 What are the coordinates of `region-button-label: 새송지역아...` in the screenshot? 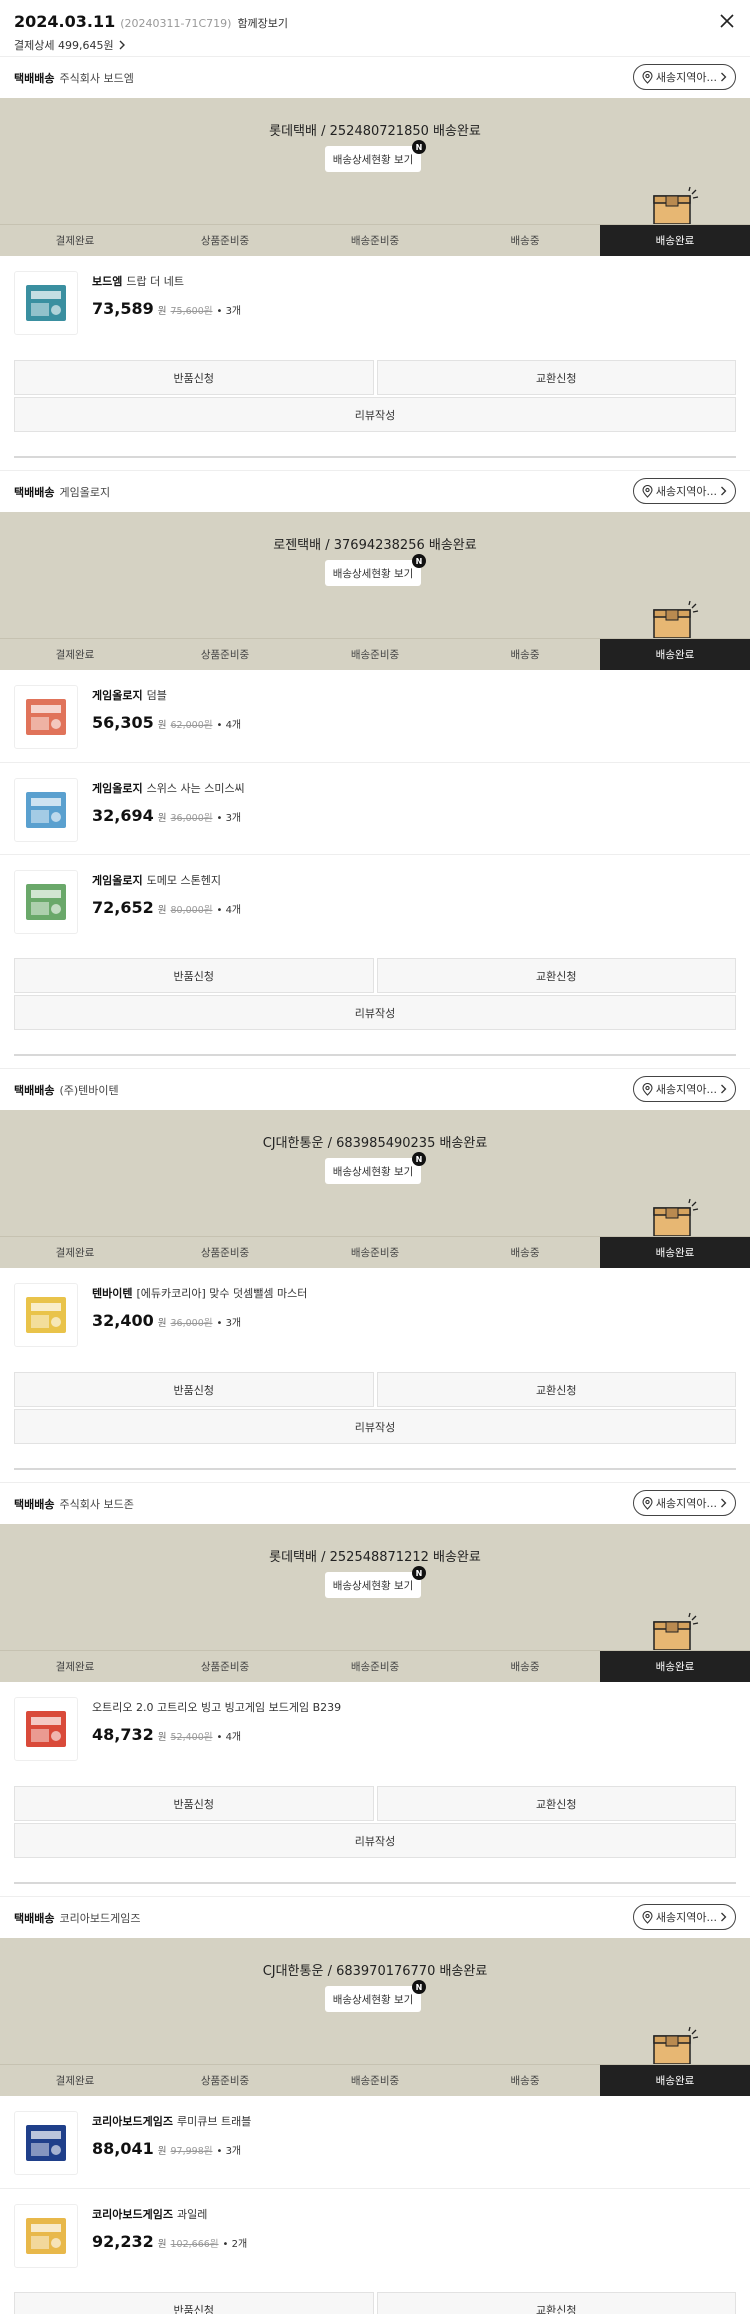 It's located at (686, 1089).